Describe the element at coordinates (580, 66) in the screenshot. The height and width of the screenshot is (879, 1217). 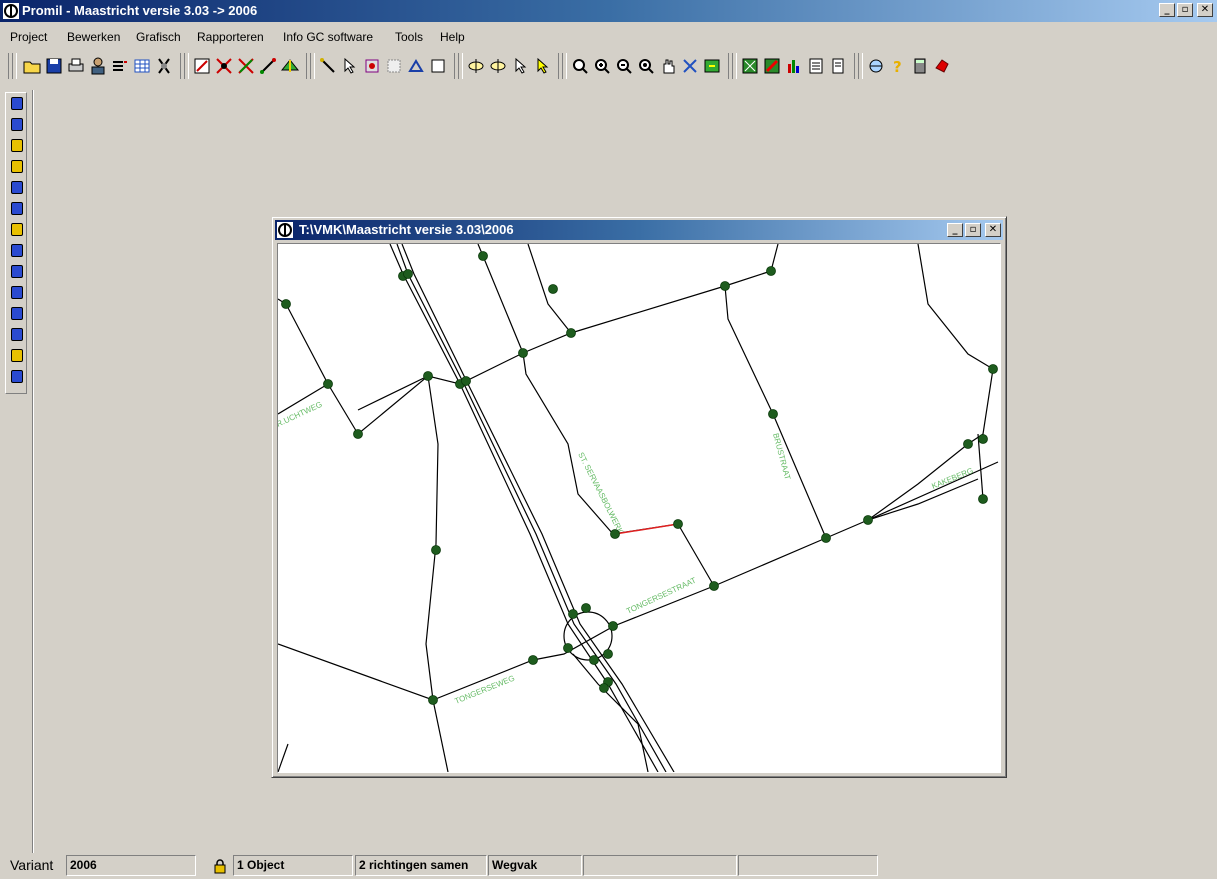
I see `zoom-extent-icon` at that location.